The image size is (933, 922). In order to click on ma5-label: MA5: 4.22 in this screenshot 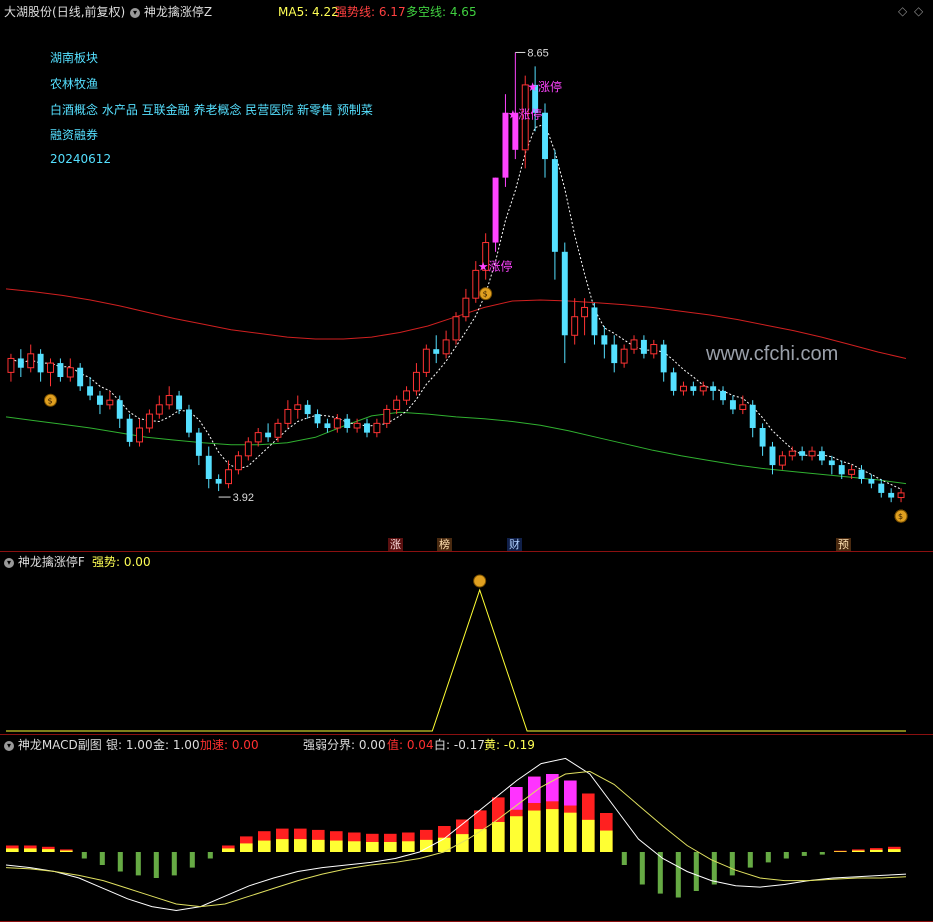, I will do `click(308, 12)`.